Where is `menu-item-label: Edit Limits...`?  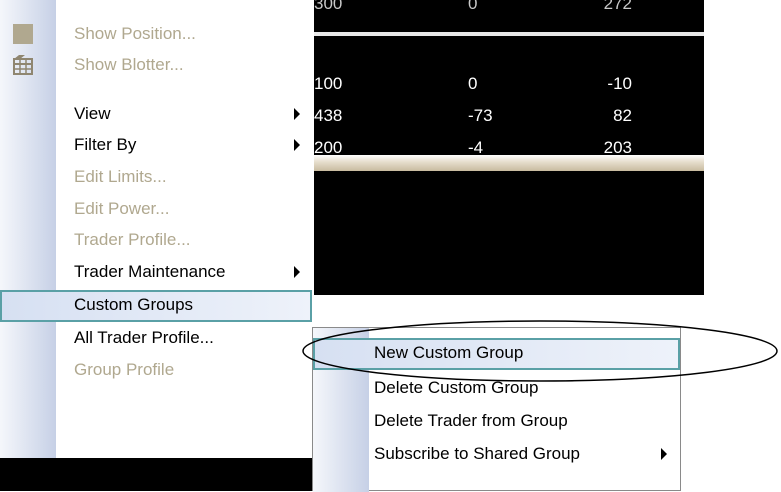 menu-item-label: Edit Limits... is located at coordinates (120, 176).